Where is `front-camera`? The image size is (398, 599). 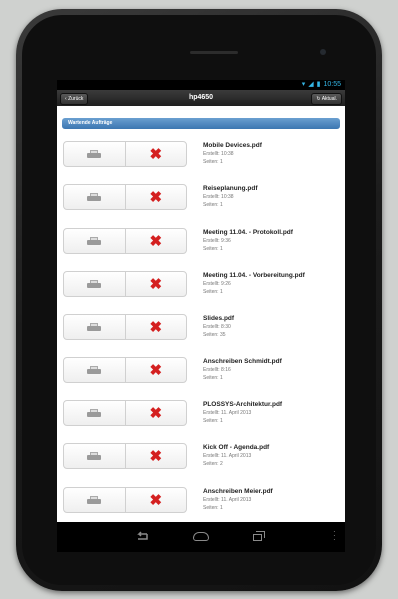
front-camera is located at coordinates (323, 52).